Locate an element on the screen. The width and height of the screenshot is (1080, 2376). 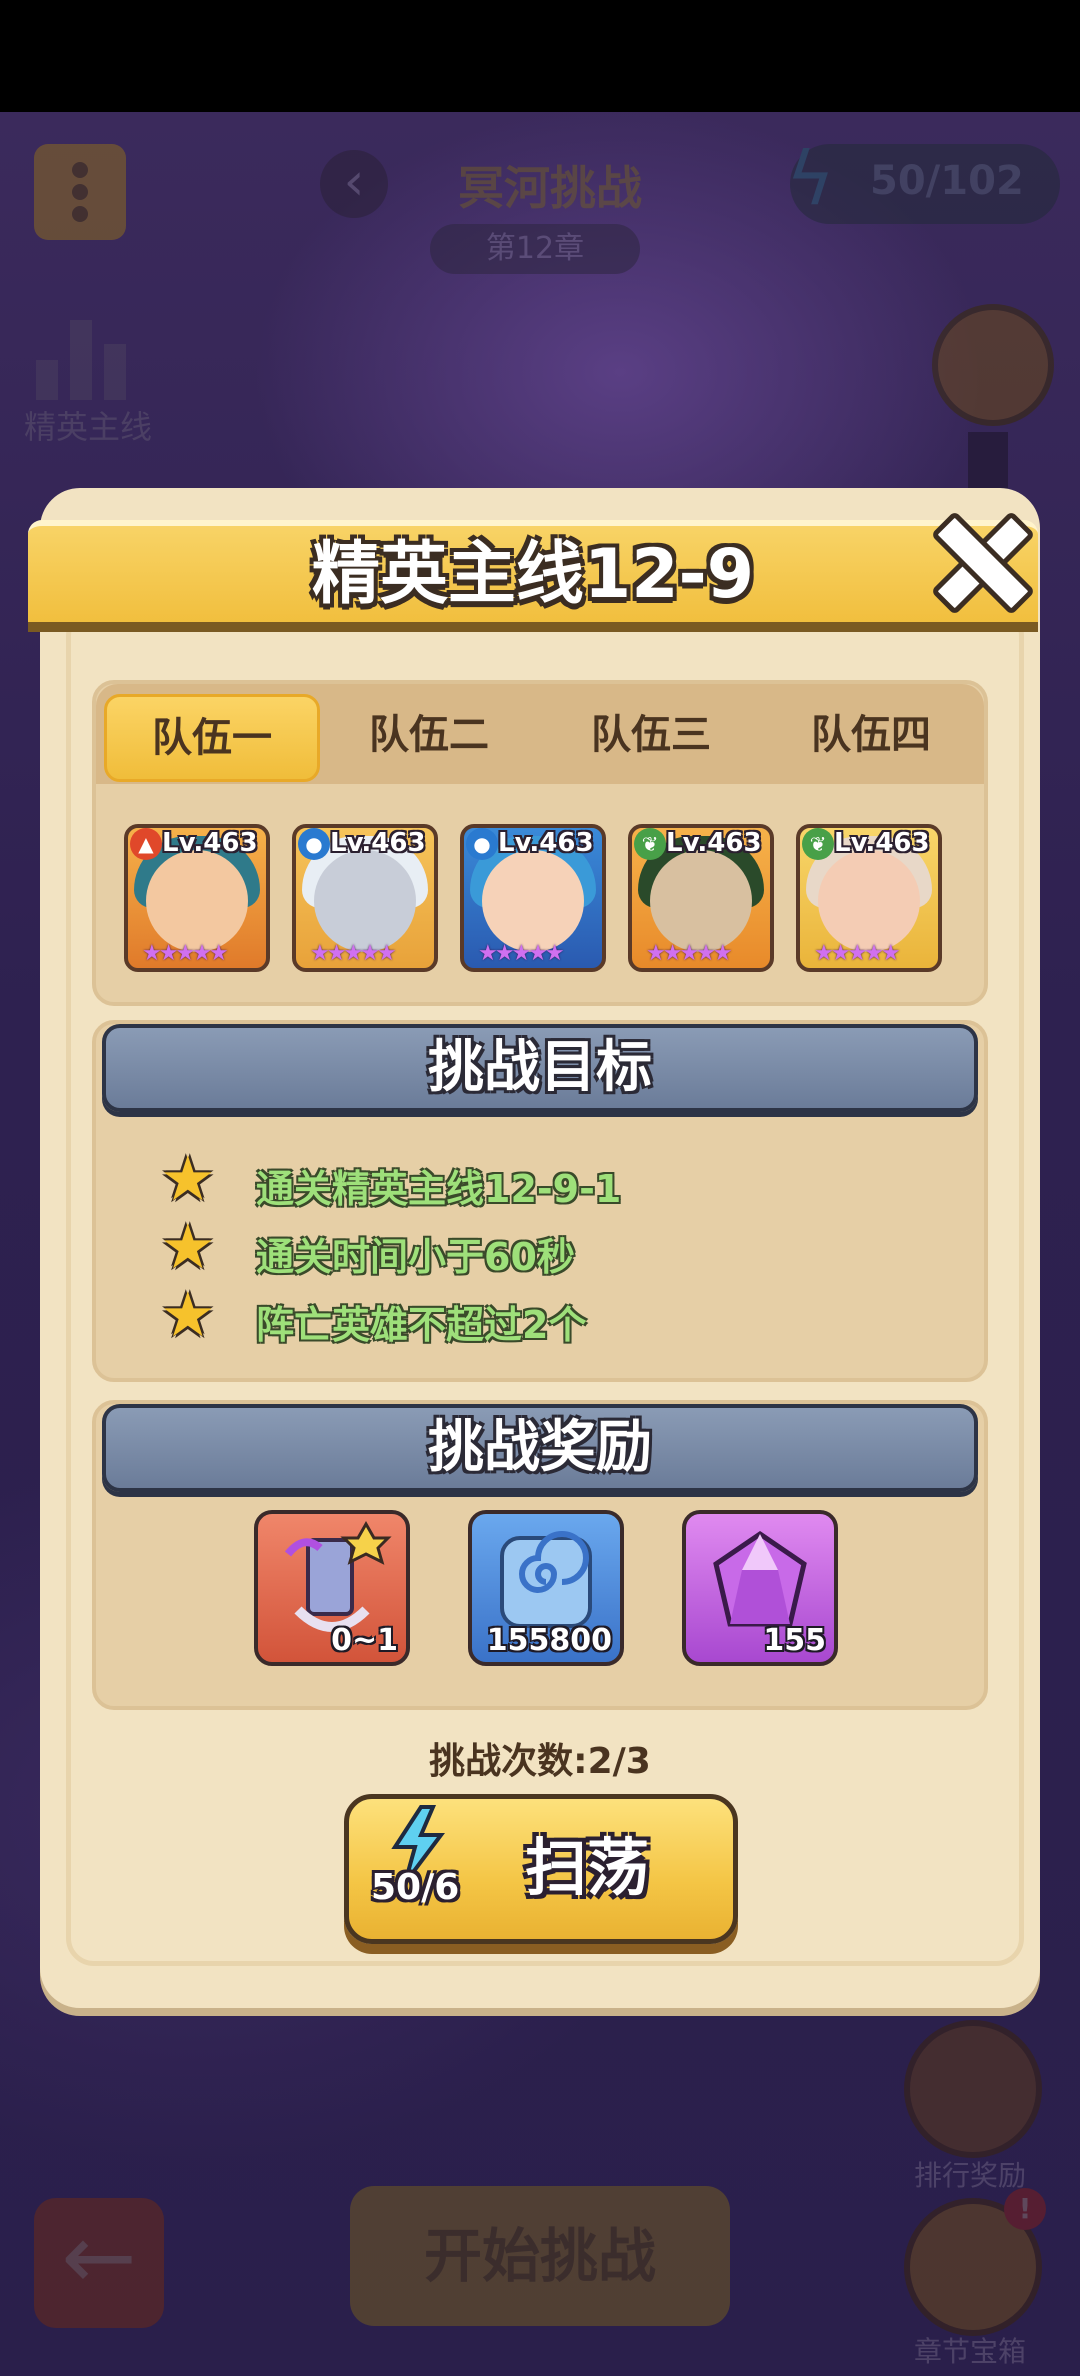
elite-mainline-label: 精英主线 is located at coordinates (87, 427).